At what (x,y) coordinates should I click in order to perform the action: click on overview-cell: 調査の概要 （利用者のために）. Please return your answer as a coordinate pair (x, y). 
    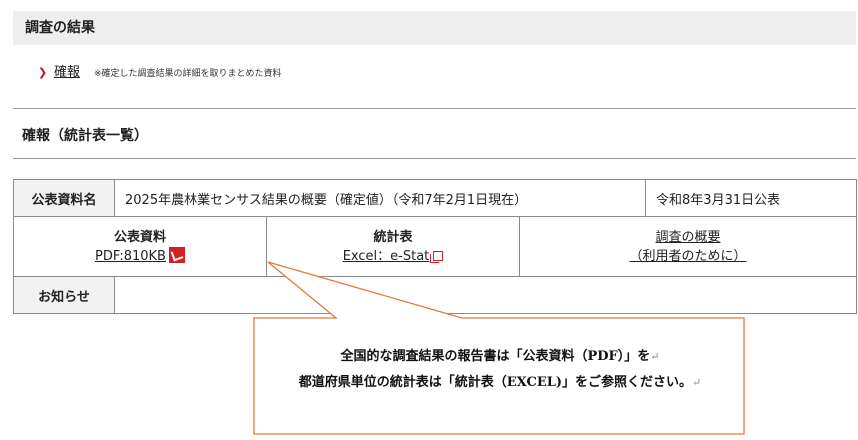
    Looking at the image, I should click on (688, 246).